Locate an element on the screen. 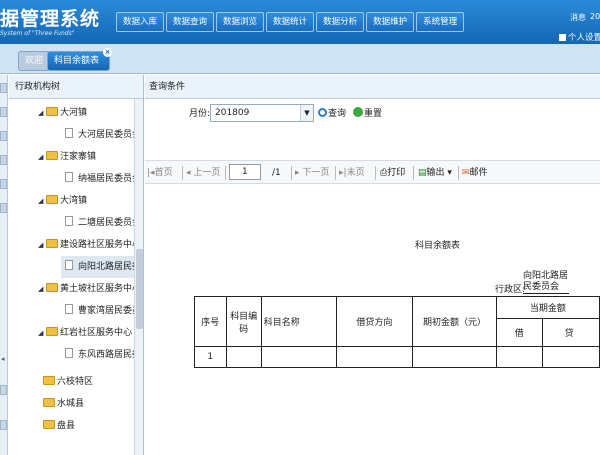 This screenshot has width=600, height=455. nav-data-query: 数据查询 is located at coordinates (190, 22).